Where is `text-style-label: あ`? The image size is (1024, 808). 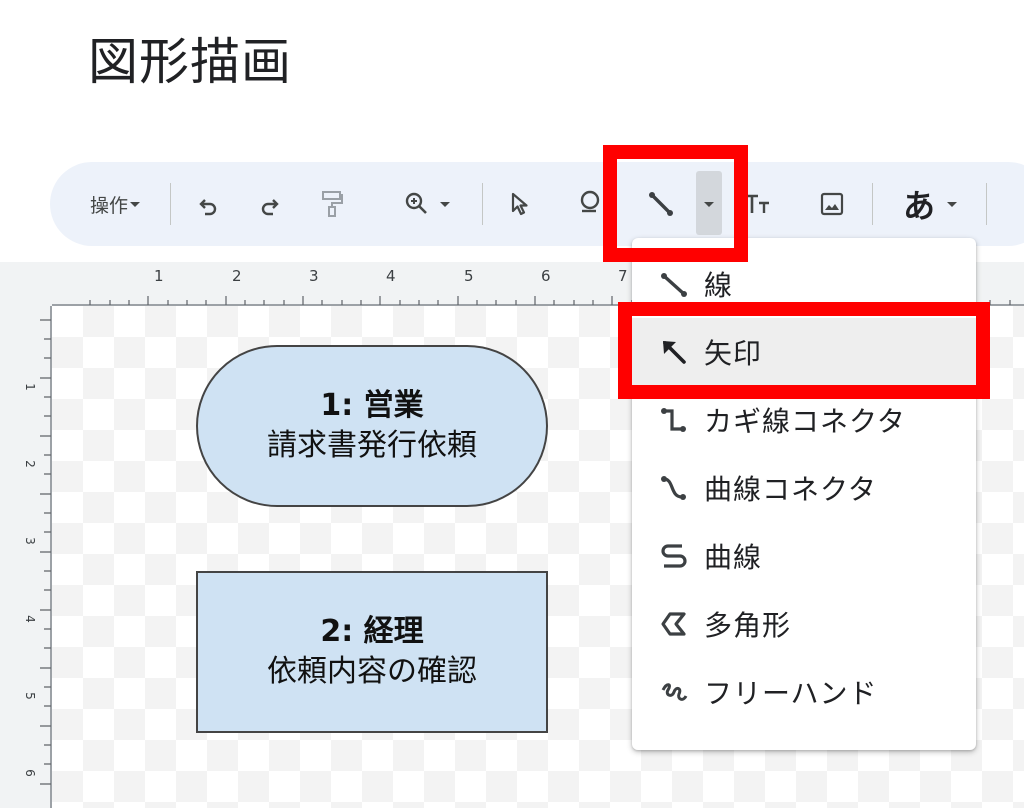
text-style-label: あ is located at coordinates (918, 206).